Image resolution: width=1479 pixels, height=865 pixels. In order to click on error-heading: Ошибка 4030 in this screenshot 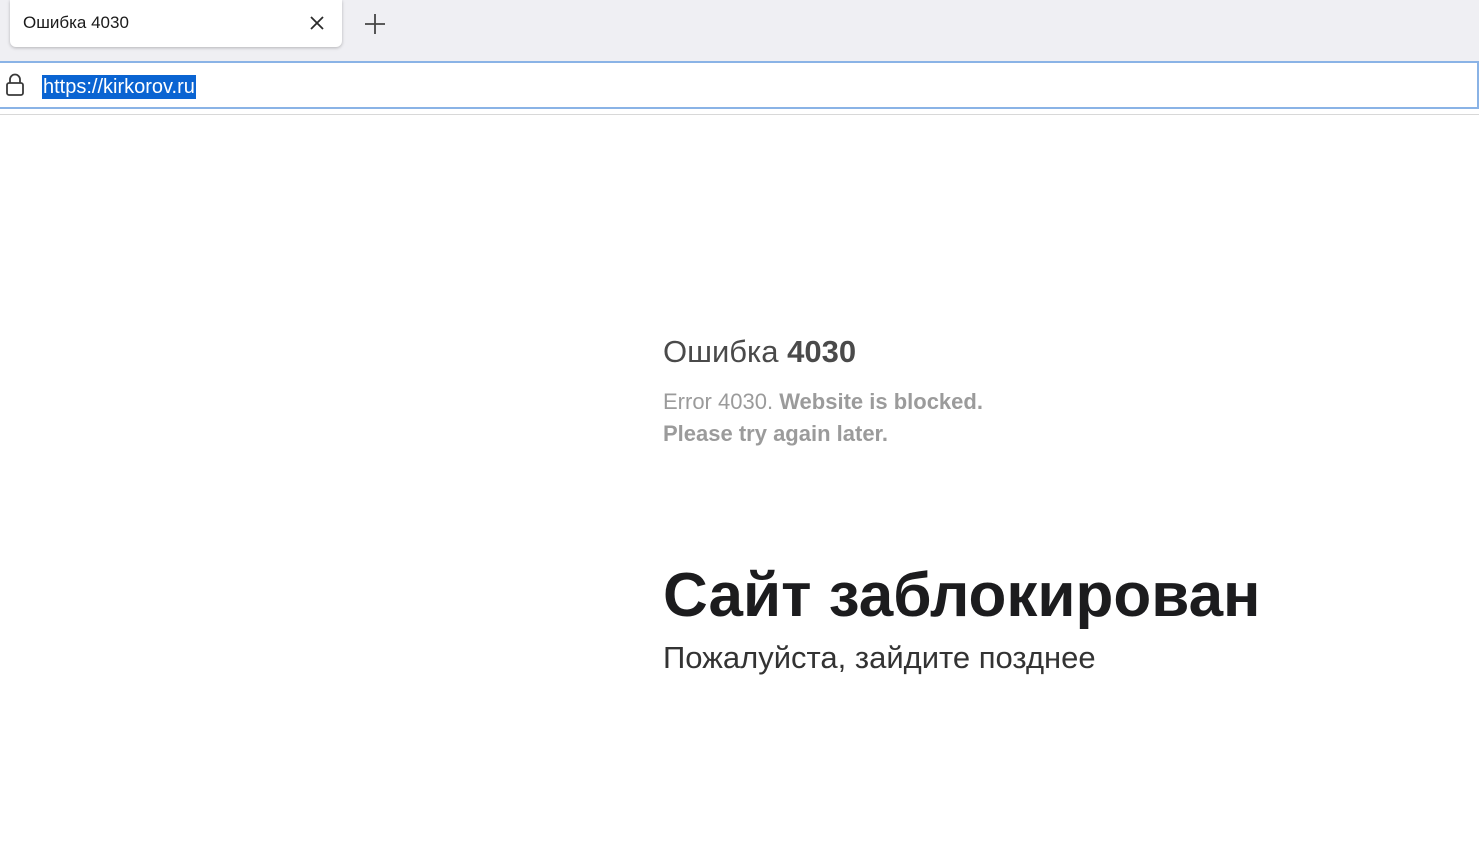, I will do `click(1053, 352)`.